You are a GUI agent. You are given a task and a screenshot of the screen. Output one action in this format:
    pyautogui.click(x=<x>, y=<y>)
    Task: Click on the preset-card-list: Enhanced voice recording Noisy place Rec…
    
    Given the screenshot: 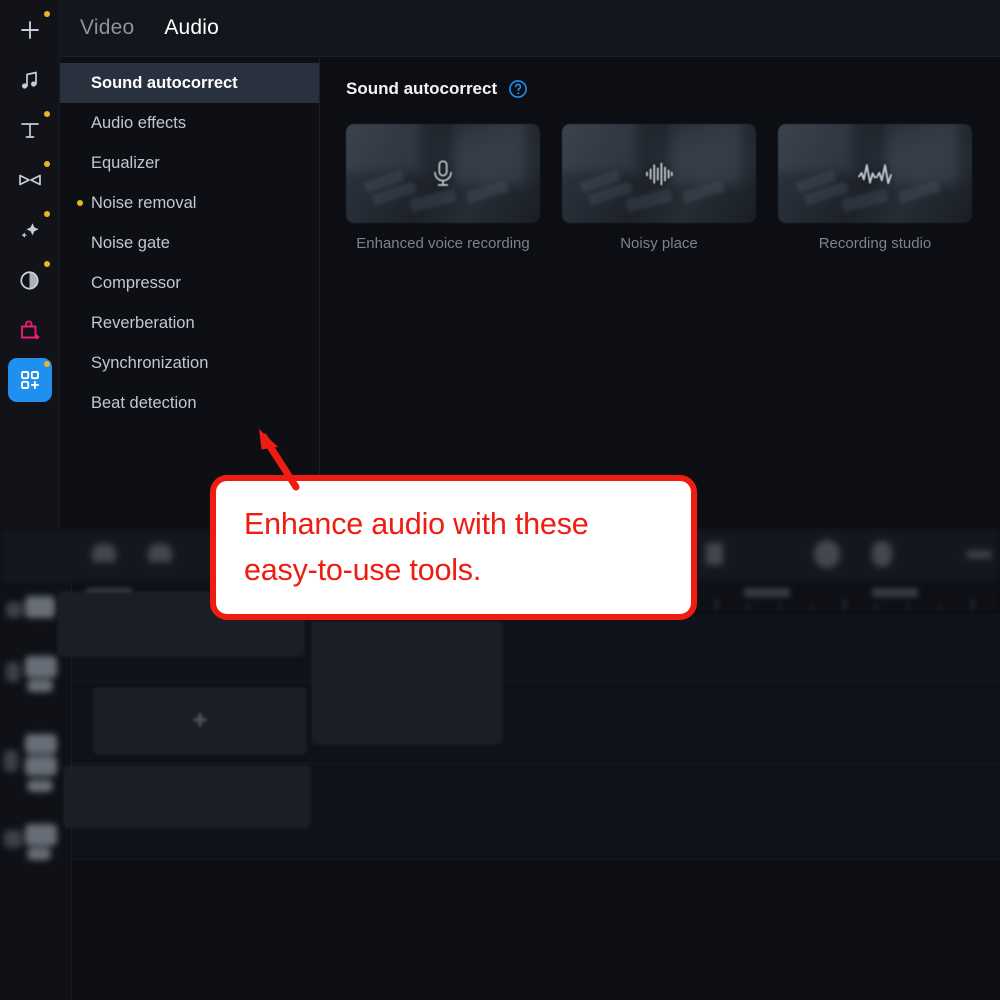 What is the action you would take?
    pyautogui.click(x=660, y=189)
    